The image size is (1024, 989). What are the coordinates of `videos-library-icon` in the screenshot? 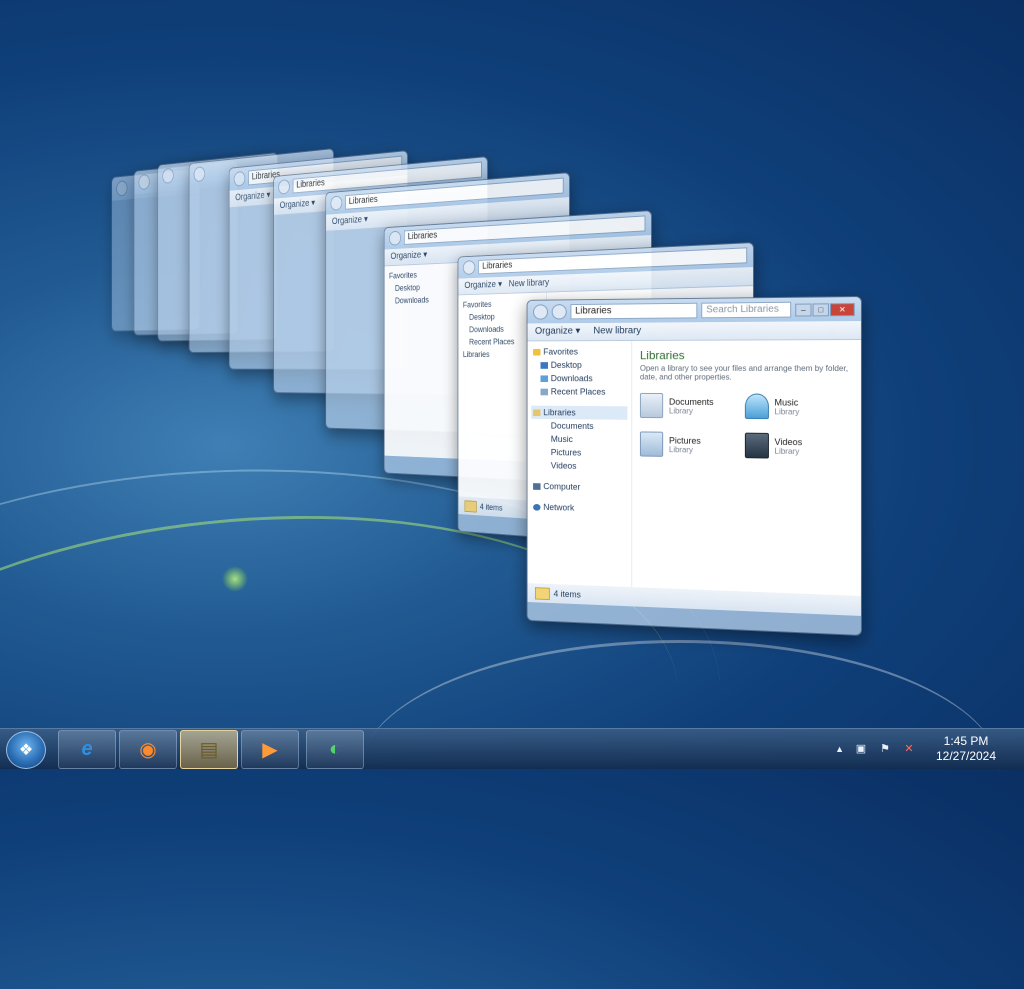 It's located at (756, 445).